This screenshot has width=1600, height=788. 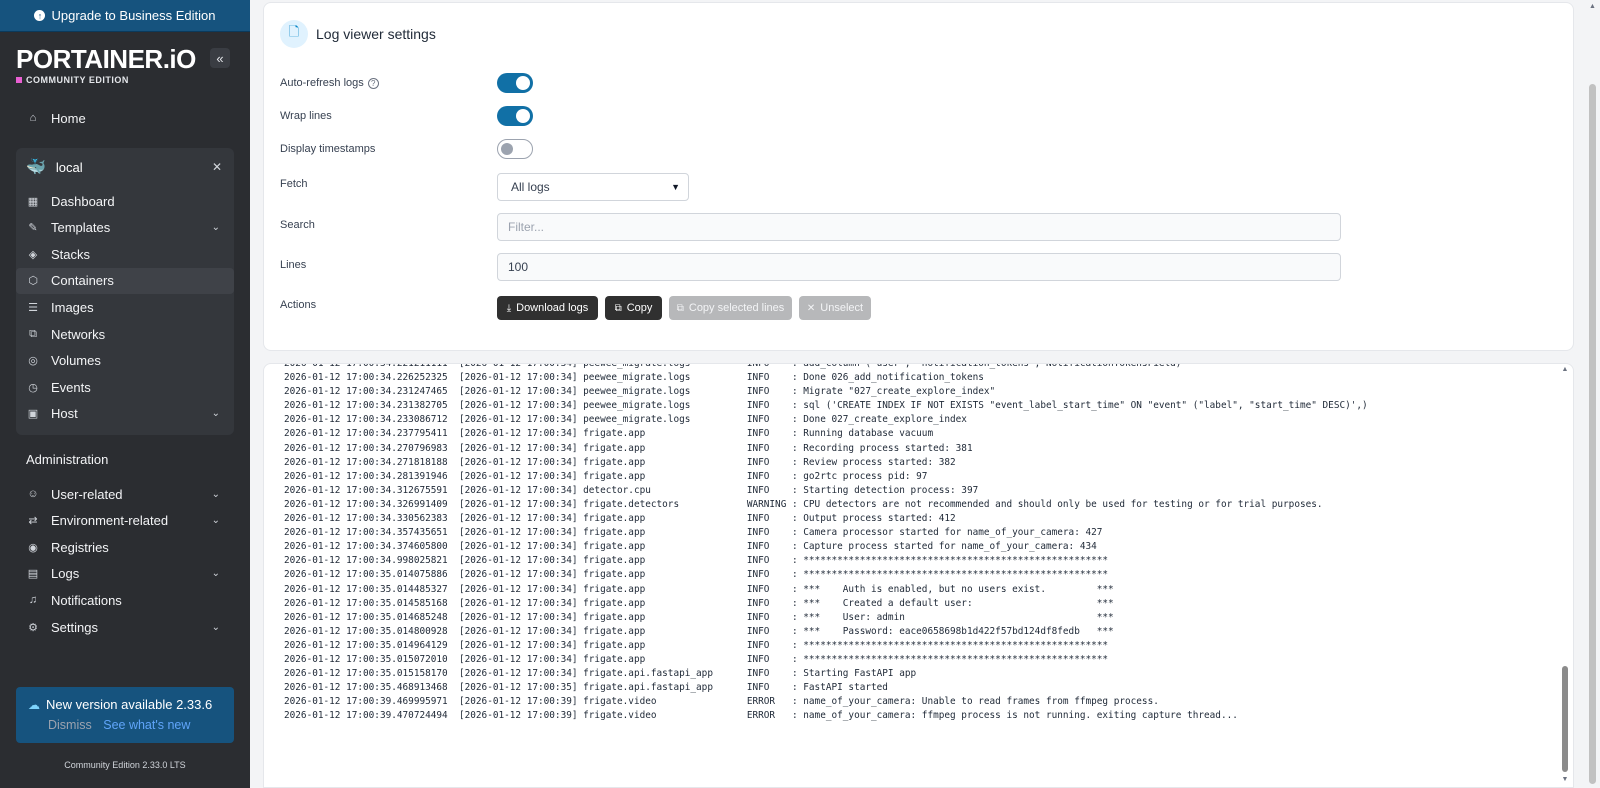 What do you see at coordinates (106, 64) in the screenshot?
I see `portainer-logo: PORTAINER.iO COMMUNITY EDITION` at bounding box center [106, 64].